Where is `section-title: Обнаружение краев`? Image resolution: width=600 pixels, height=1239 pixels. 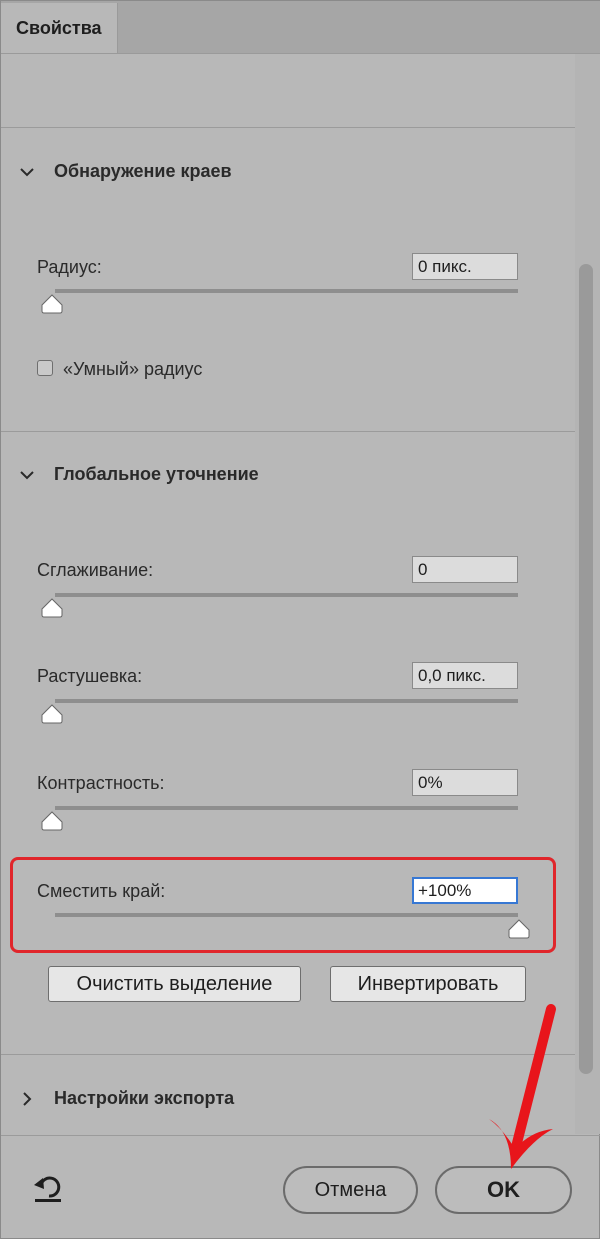
section-title: Обнаружение краев is located at coordinates (143, 171).